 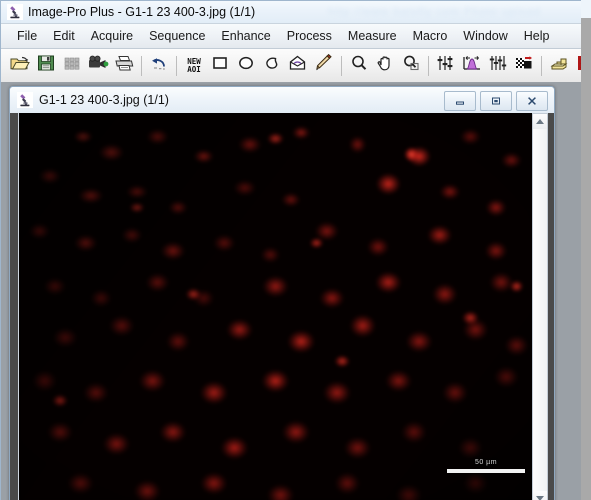 I want to click on menu-item-acquire: Acquire, so click(x=112, y=36).